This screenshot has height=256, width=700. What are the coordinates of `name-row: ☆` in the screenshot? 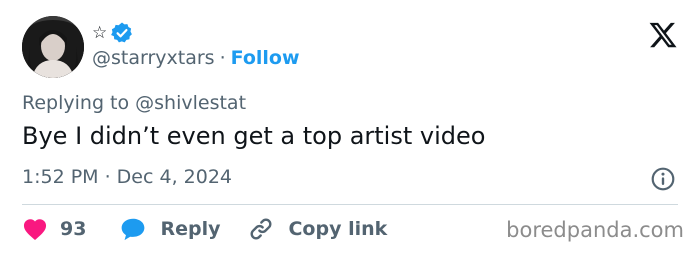 It's located at (113, 33).